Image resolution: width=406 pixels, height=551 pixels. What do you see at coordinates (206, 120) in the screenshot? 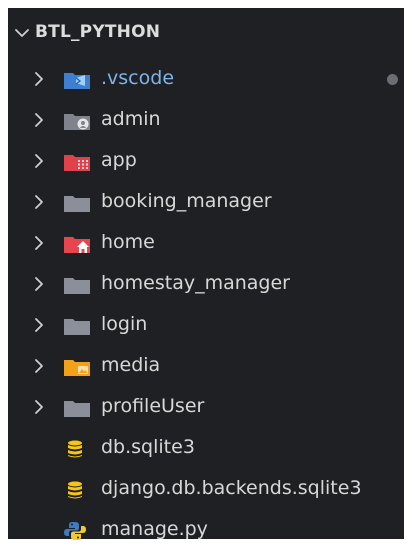
I see `tree-item-admin: admin` at bounding box center [206, 120].